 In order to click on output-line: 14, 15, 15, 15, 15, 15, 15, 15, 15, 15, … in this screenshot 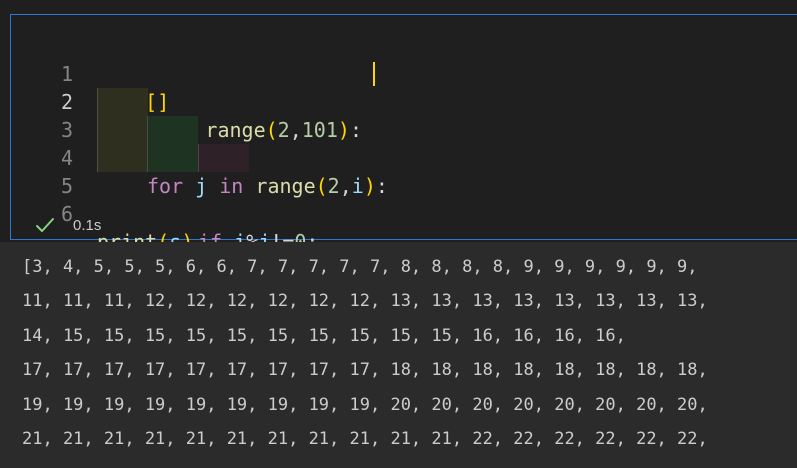, I will do `click(324, 336)`.